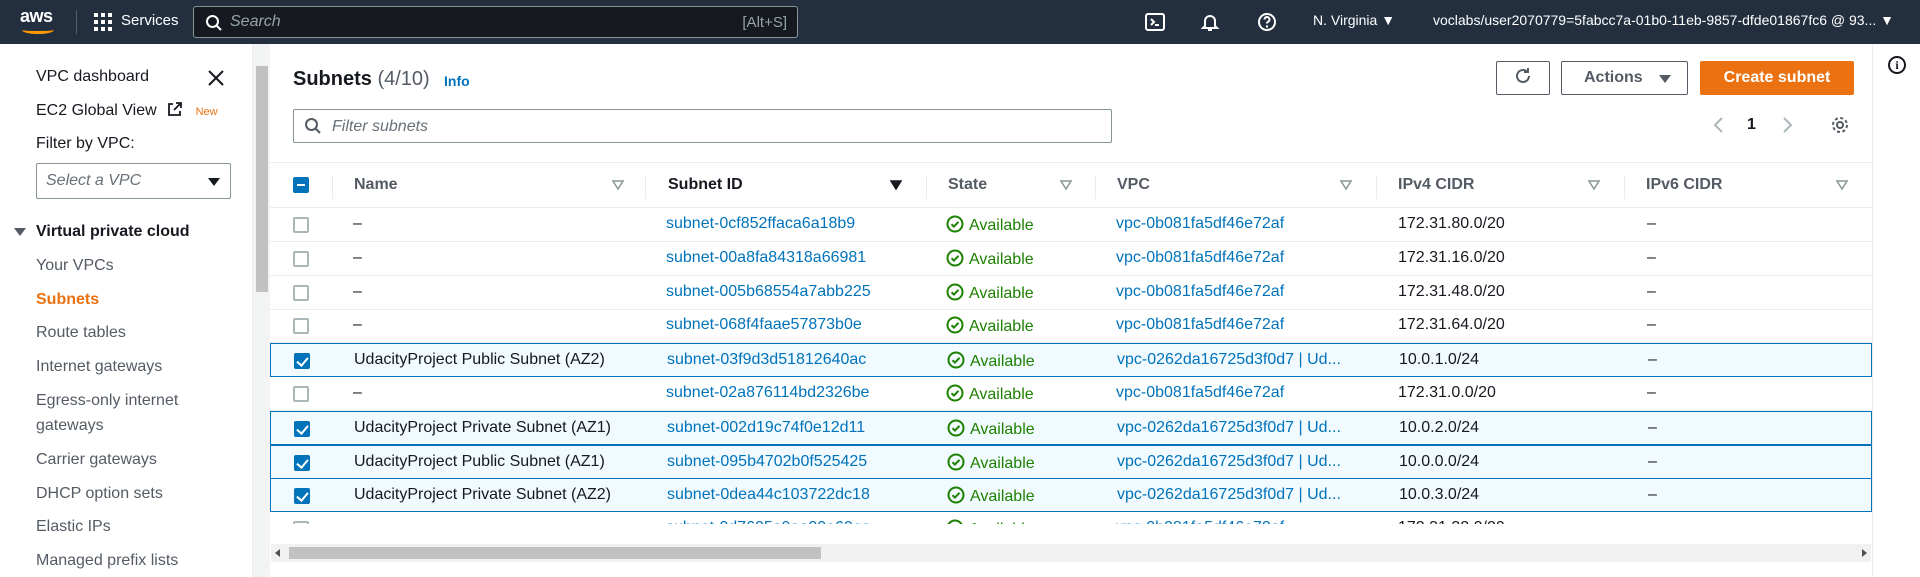 This screenshot has height=577, width=1920. Describe the element at coordinates (1155, 22) in the screenshot. I see `cloudshell-icon` at that location.